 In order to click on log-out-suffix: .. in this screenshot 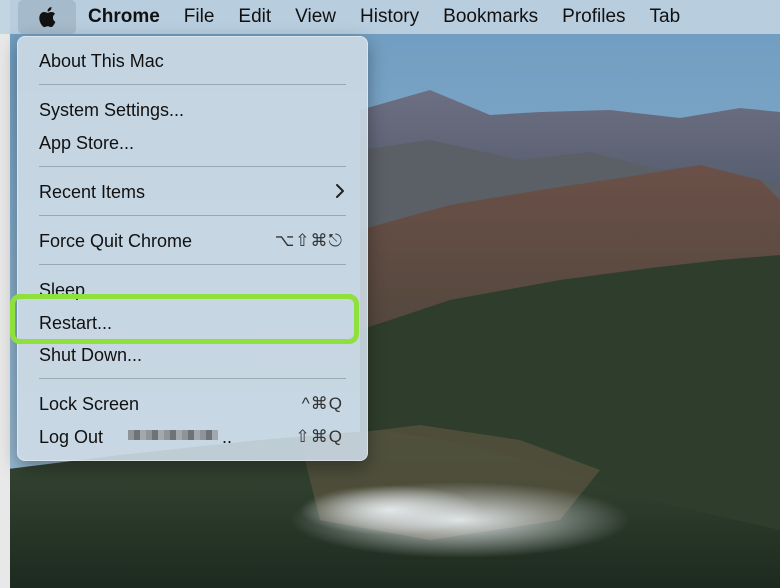, I will do `click(227, 436)`.